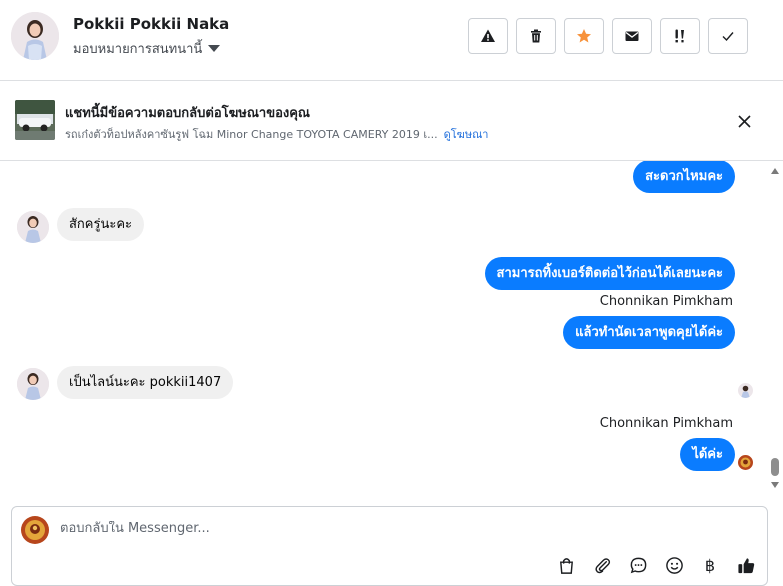 This screenshot has width=783, height=586. I want to click on saved-replies-button, so click(638, 565).